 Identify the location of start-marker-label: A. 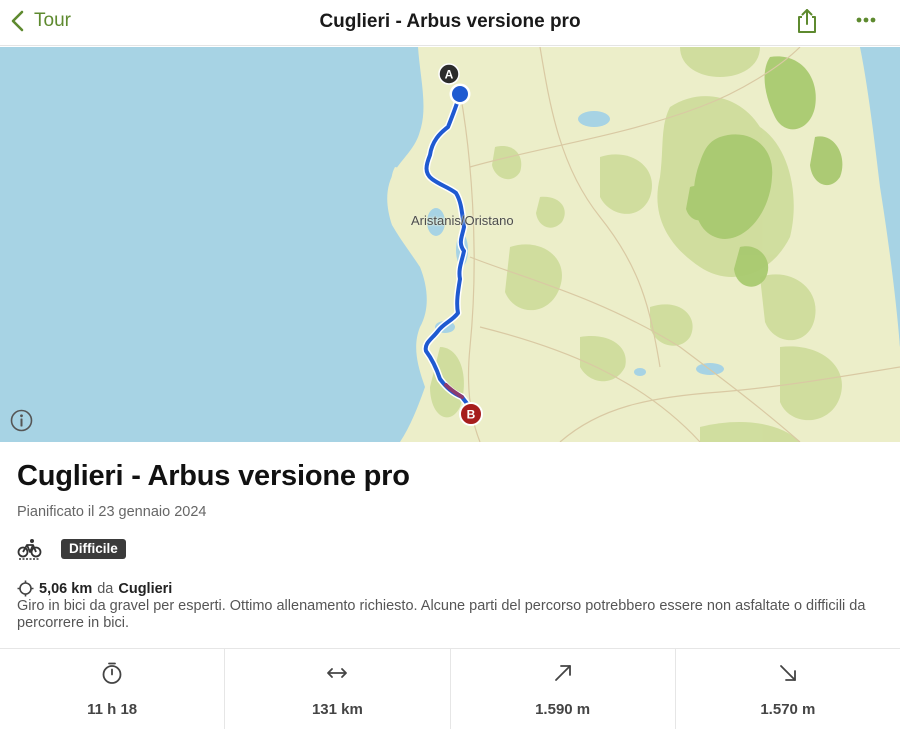
(449, 75).